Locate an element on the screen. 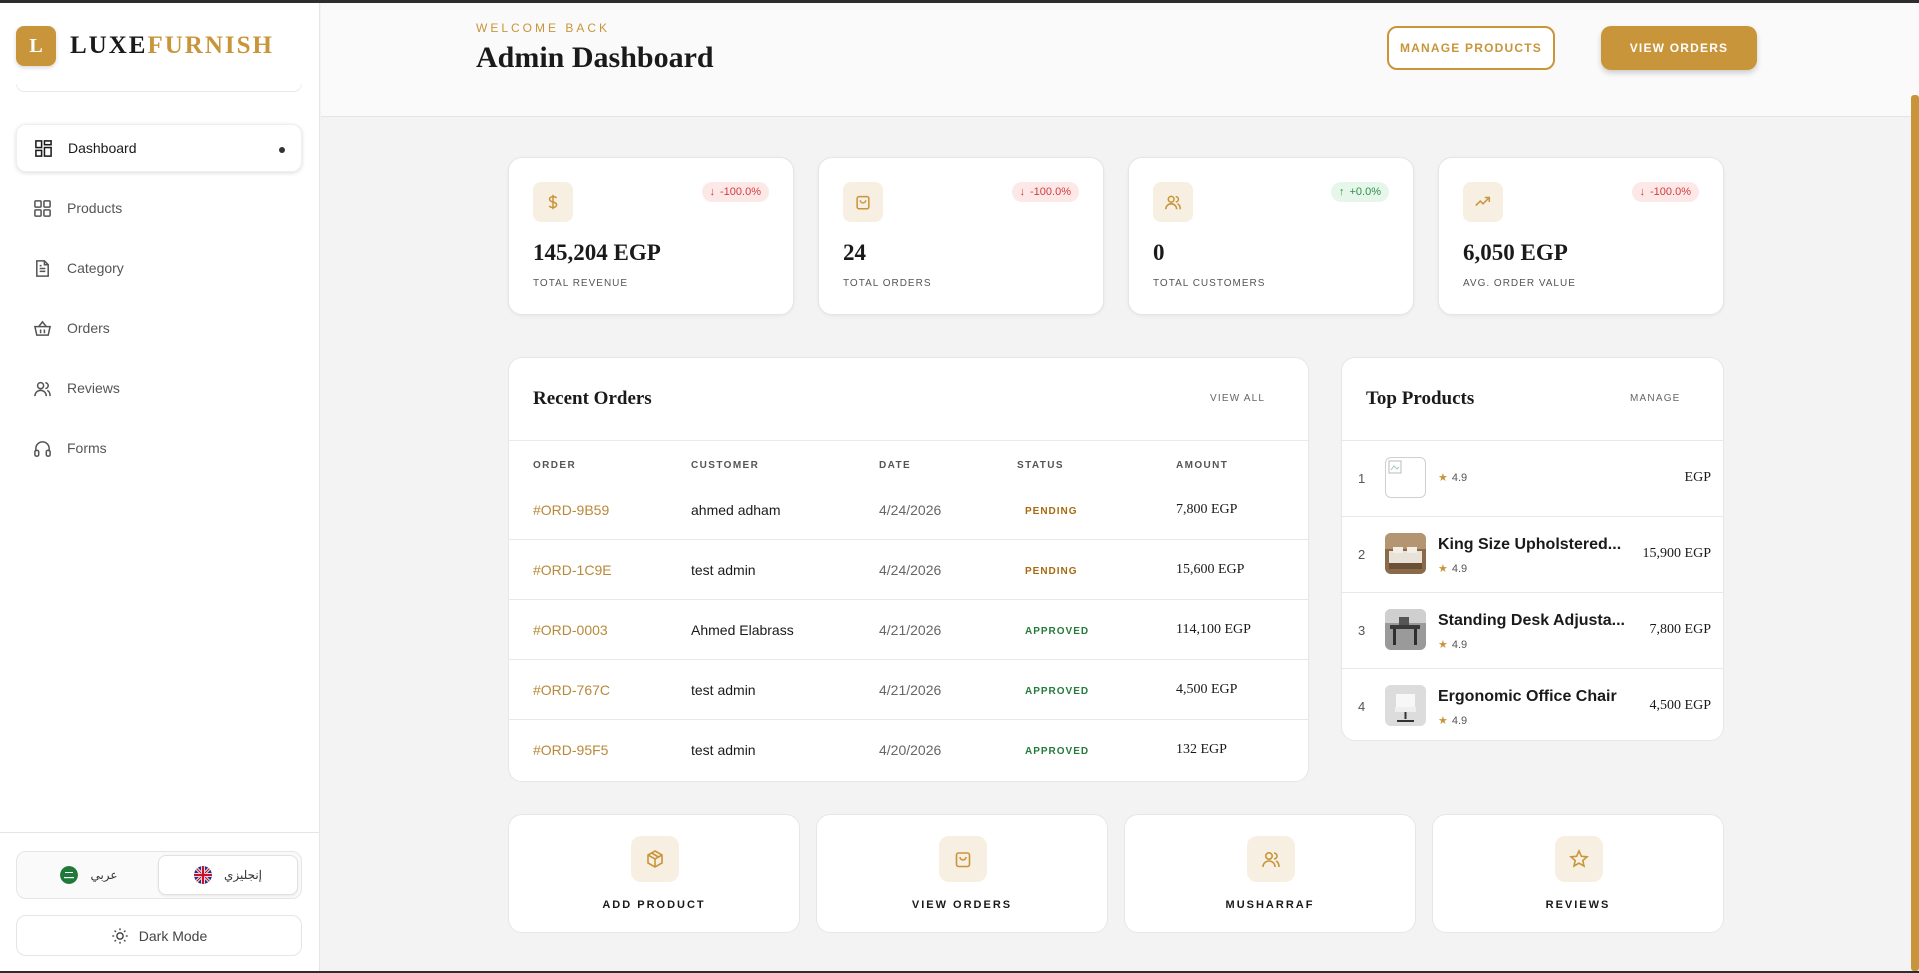  stat-value: 6,050 EGP is located at coordinates (1515, 252).